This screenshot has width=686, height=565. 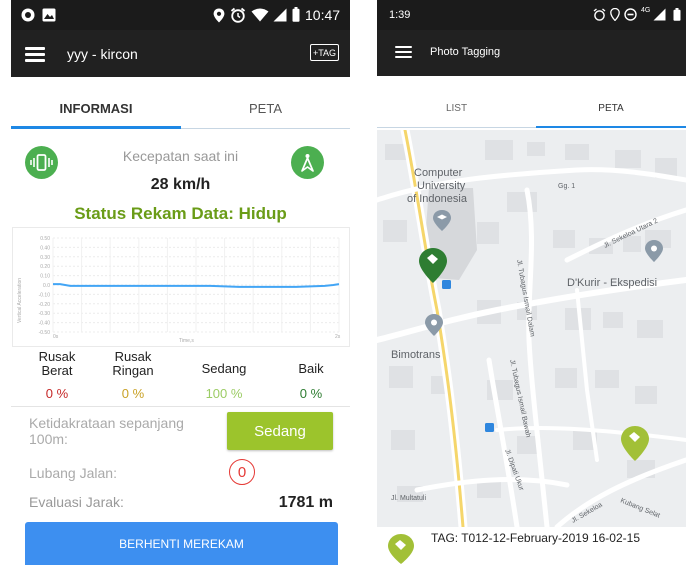 What do you see at coordinates (324, 52) in the screenshot?
I see `add-tag-button: +TAG` at bounding box center [324, 52].